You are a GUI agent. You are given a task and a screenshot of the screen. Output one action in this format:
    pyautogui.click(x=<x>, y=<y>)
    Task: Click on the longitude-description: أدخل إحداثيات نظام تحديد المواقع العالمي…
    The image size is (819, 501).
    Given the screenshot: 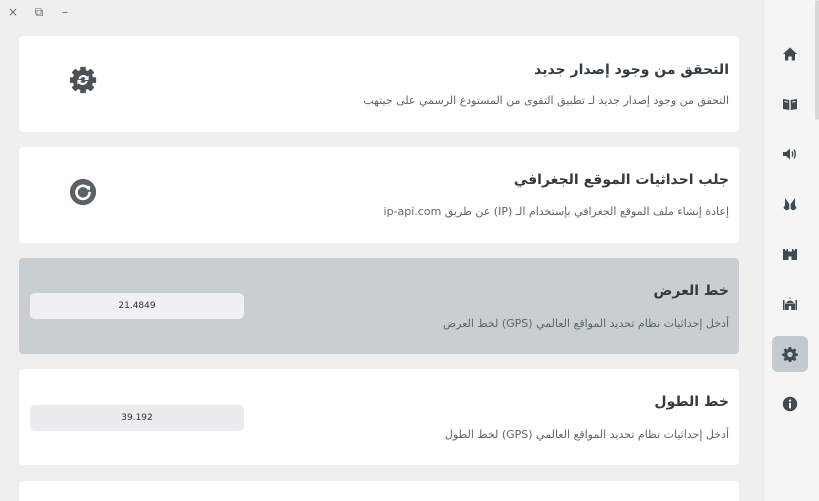 What is the action you would take?
    pyautogui.click(x=586, y=434)
    